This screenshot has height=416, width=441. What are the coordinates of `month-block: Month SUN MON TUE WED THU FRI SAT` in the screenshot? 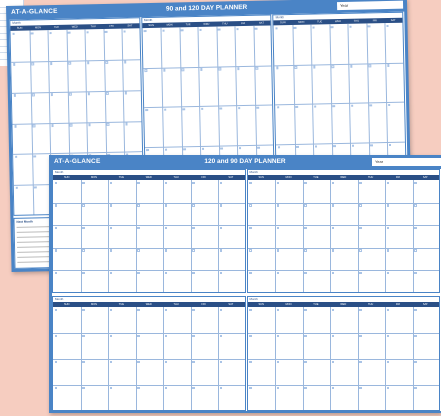 It's located at (343, 231).